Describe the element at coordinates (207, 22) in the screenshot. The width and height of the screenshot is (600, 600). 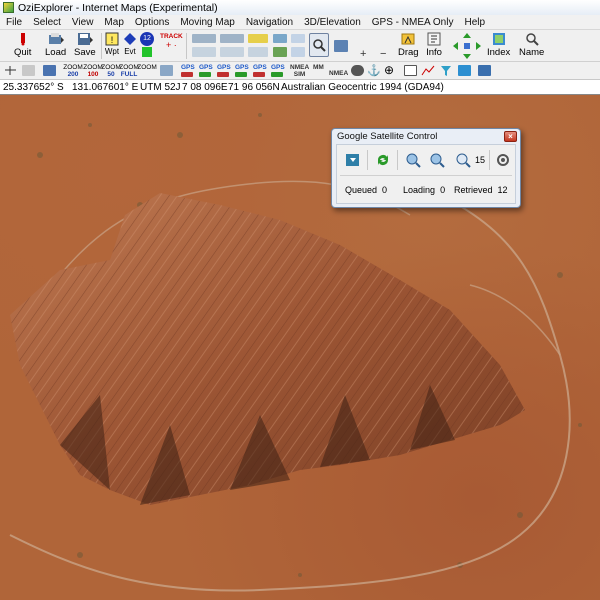
I see `menu-moving-map: Moving Map` at that location.